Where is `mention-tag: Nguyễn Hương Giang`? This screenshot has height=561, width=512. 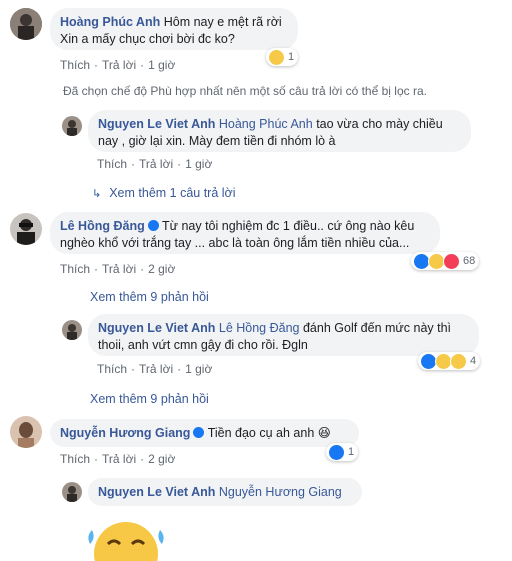
mention-tag: Nguyễn Hương Giang is located at coordinates (280, 492).